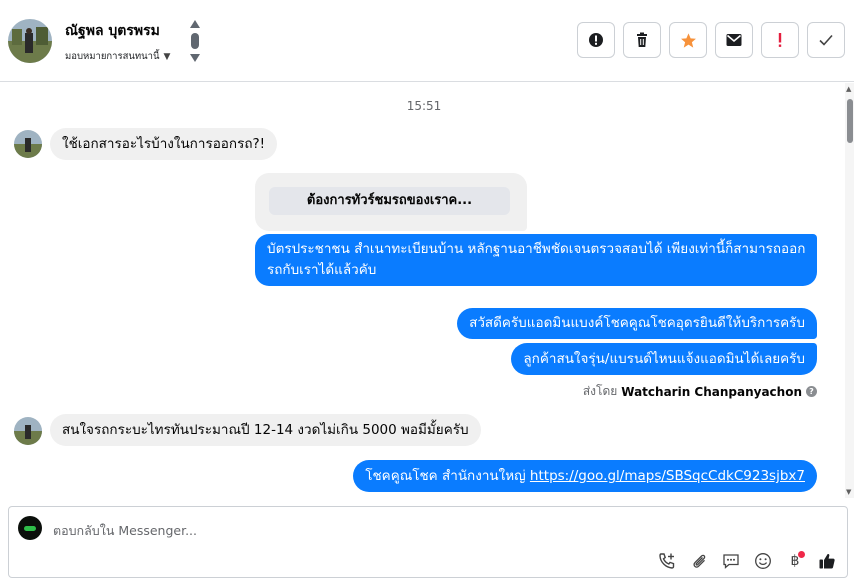  Describe the element at coordinates (600, 391) in the screenshot. I see `sent-by-prefix: ส่งโดย` at that location.